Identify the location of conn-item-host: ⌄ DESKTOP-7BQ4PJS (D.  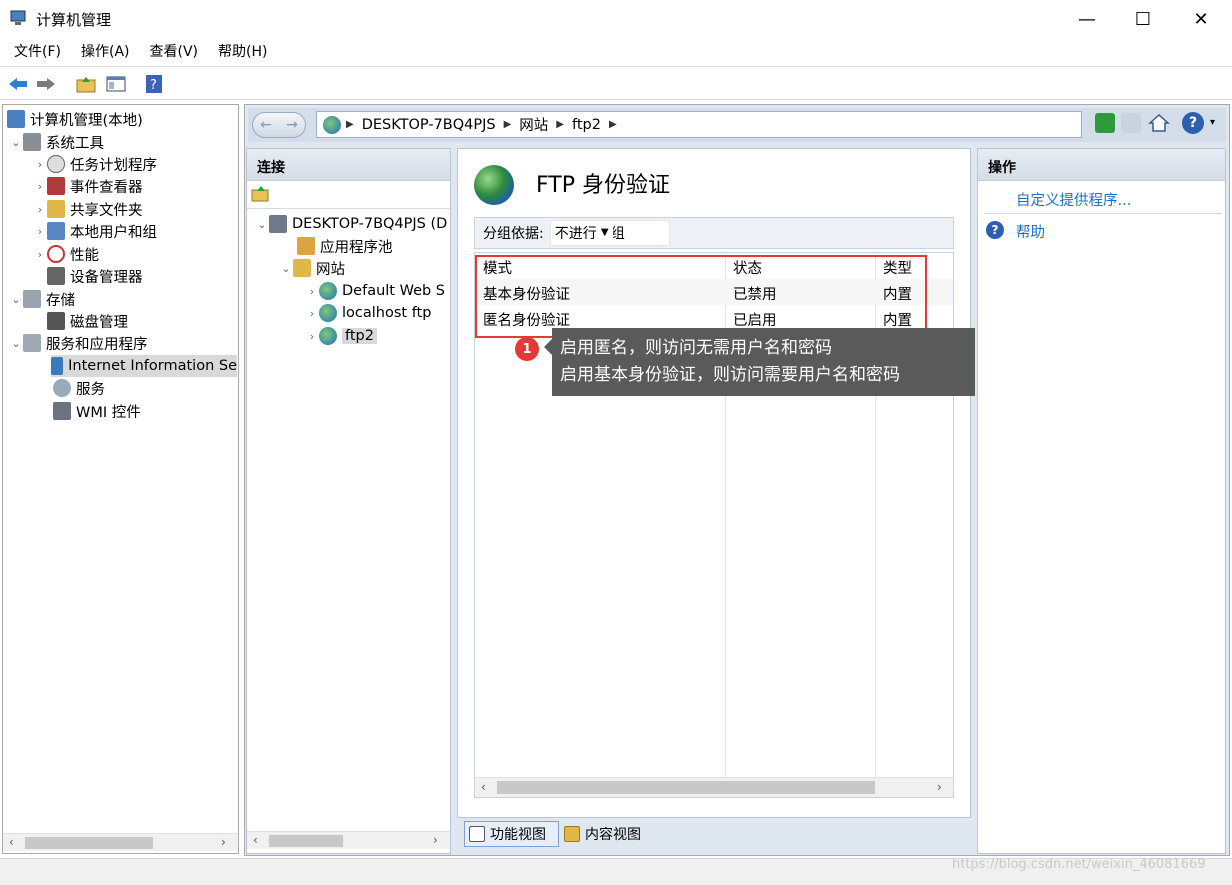
(352, 224).